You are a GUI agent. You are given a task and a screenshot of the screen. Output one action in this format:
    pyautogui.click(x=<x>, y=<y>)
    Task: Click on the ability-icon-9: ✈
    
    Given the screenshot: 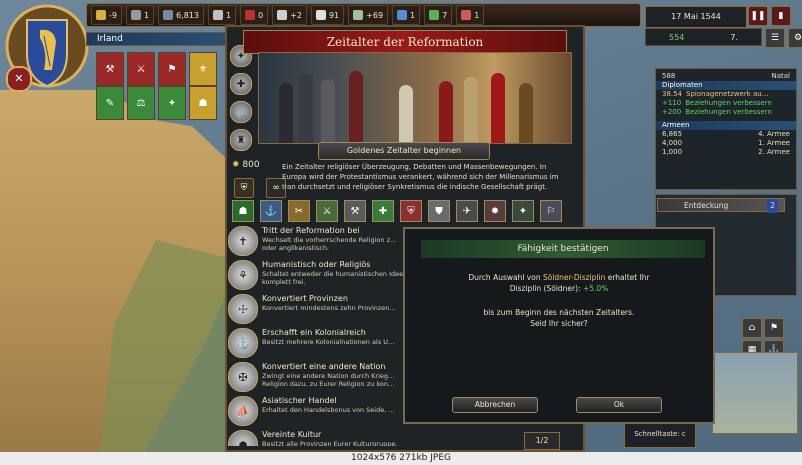 What is the action you would take?
    pyautogui.click(x=467, y=211)
    